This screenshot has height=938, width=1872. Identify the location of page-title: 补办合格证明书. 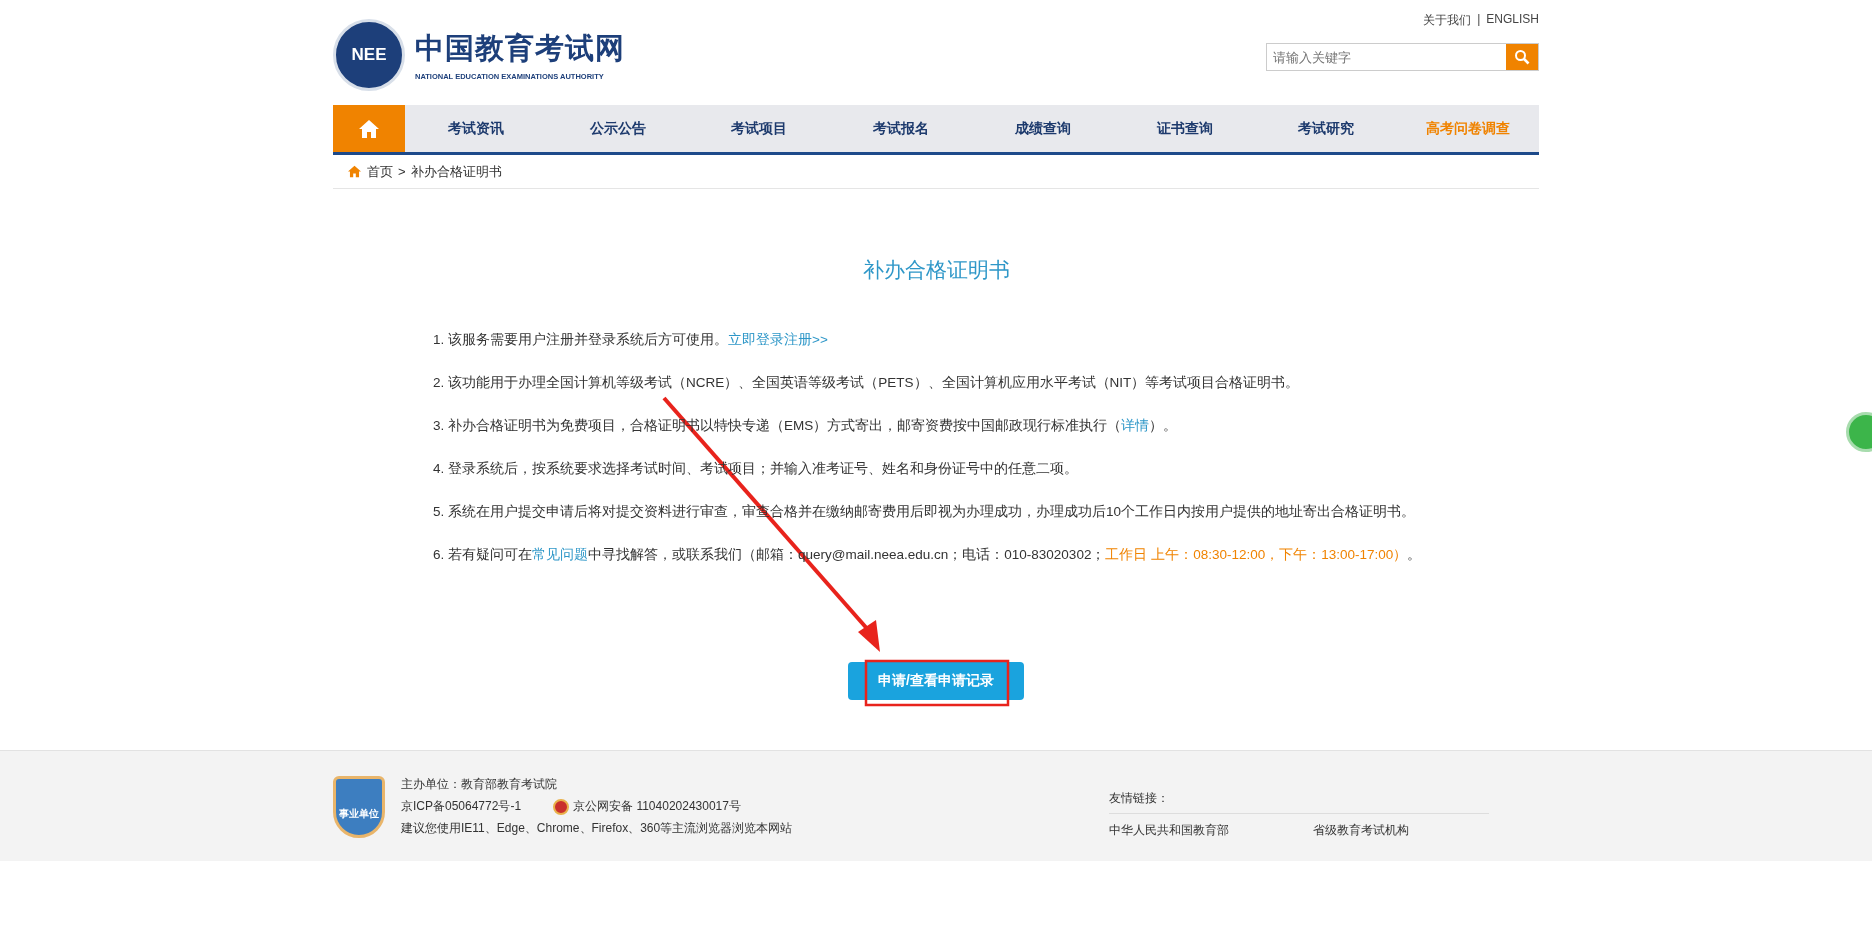
(936, 270).